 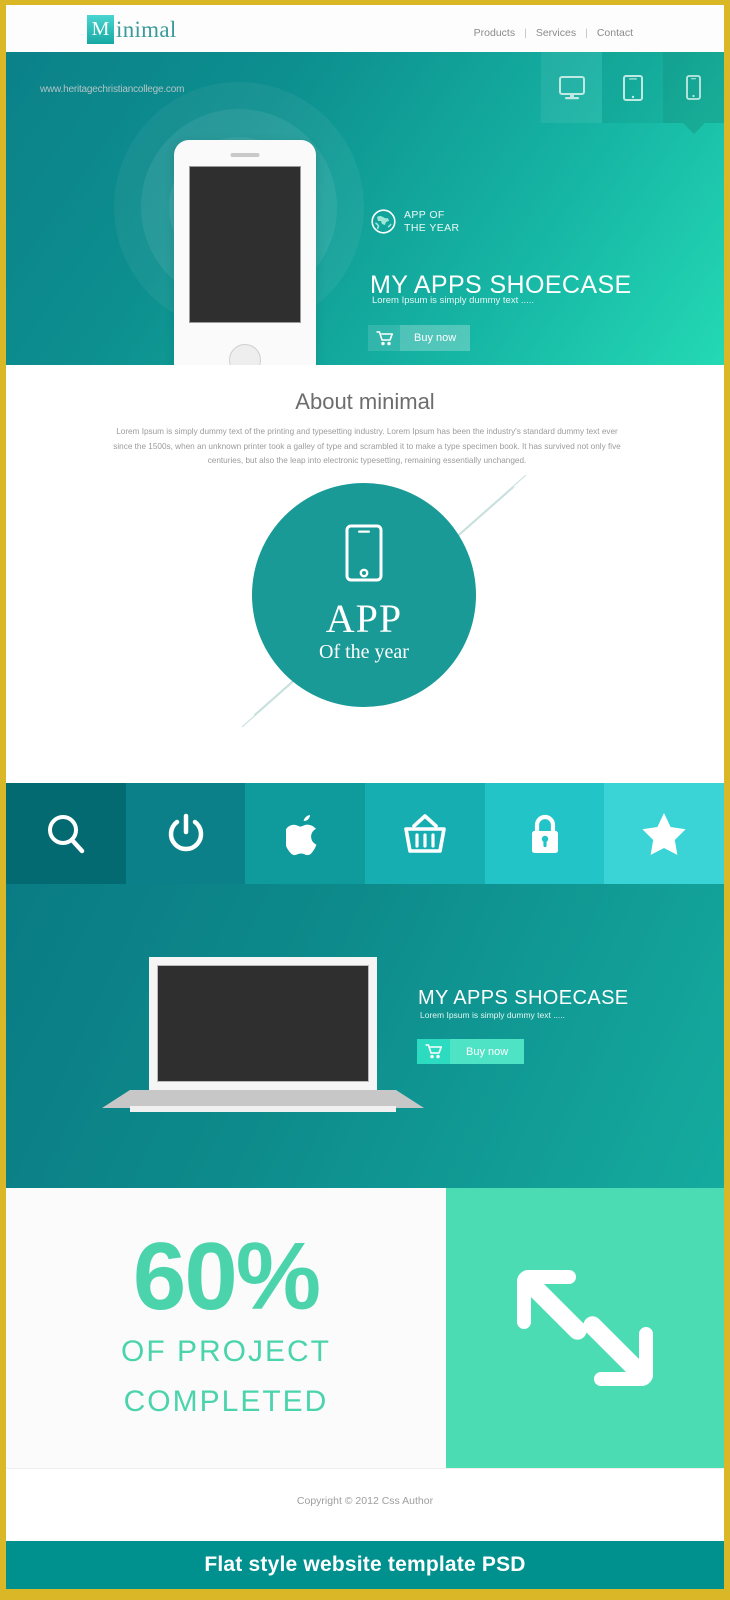 I want to click on device-tab-mobile, so click(x=693, y=87).